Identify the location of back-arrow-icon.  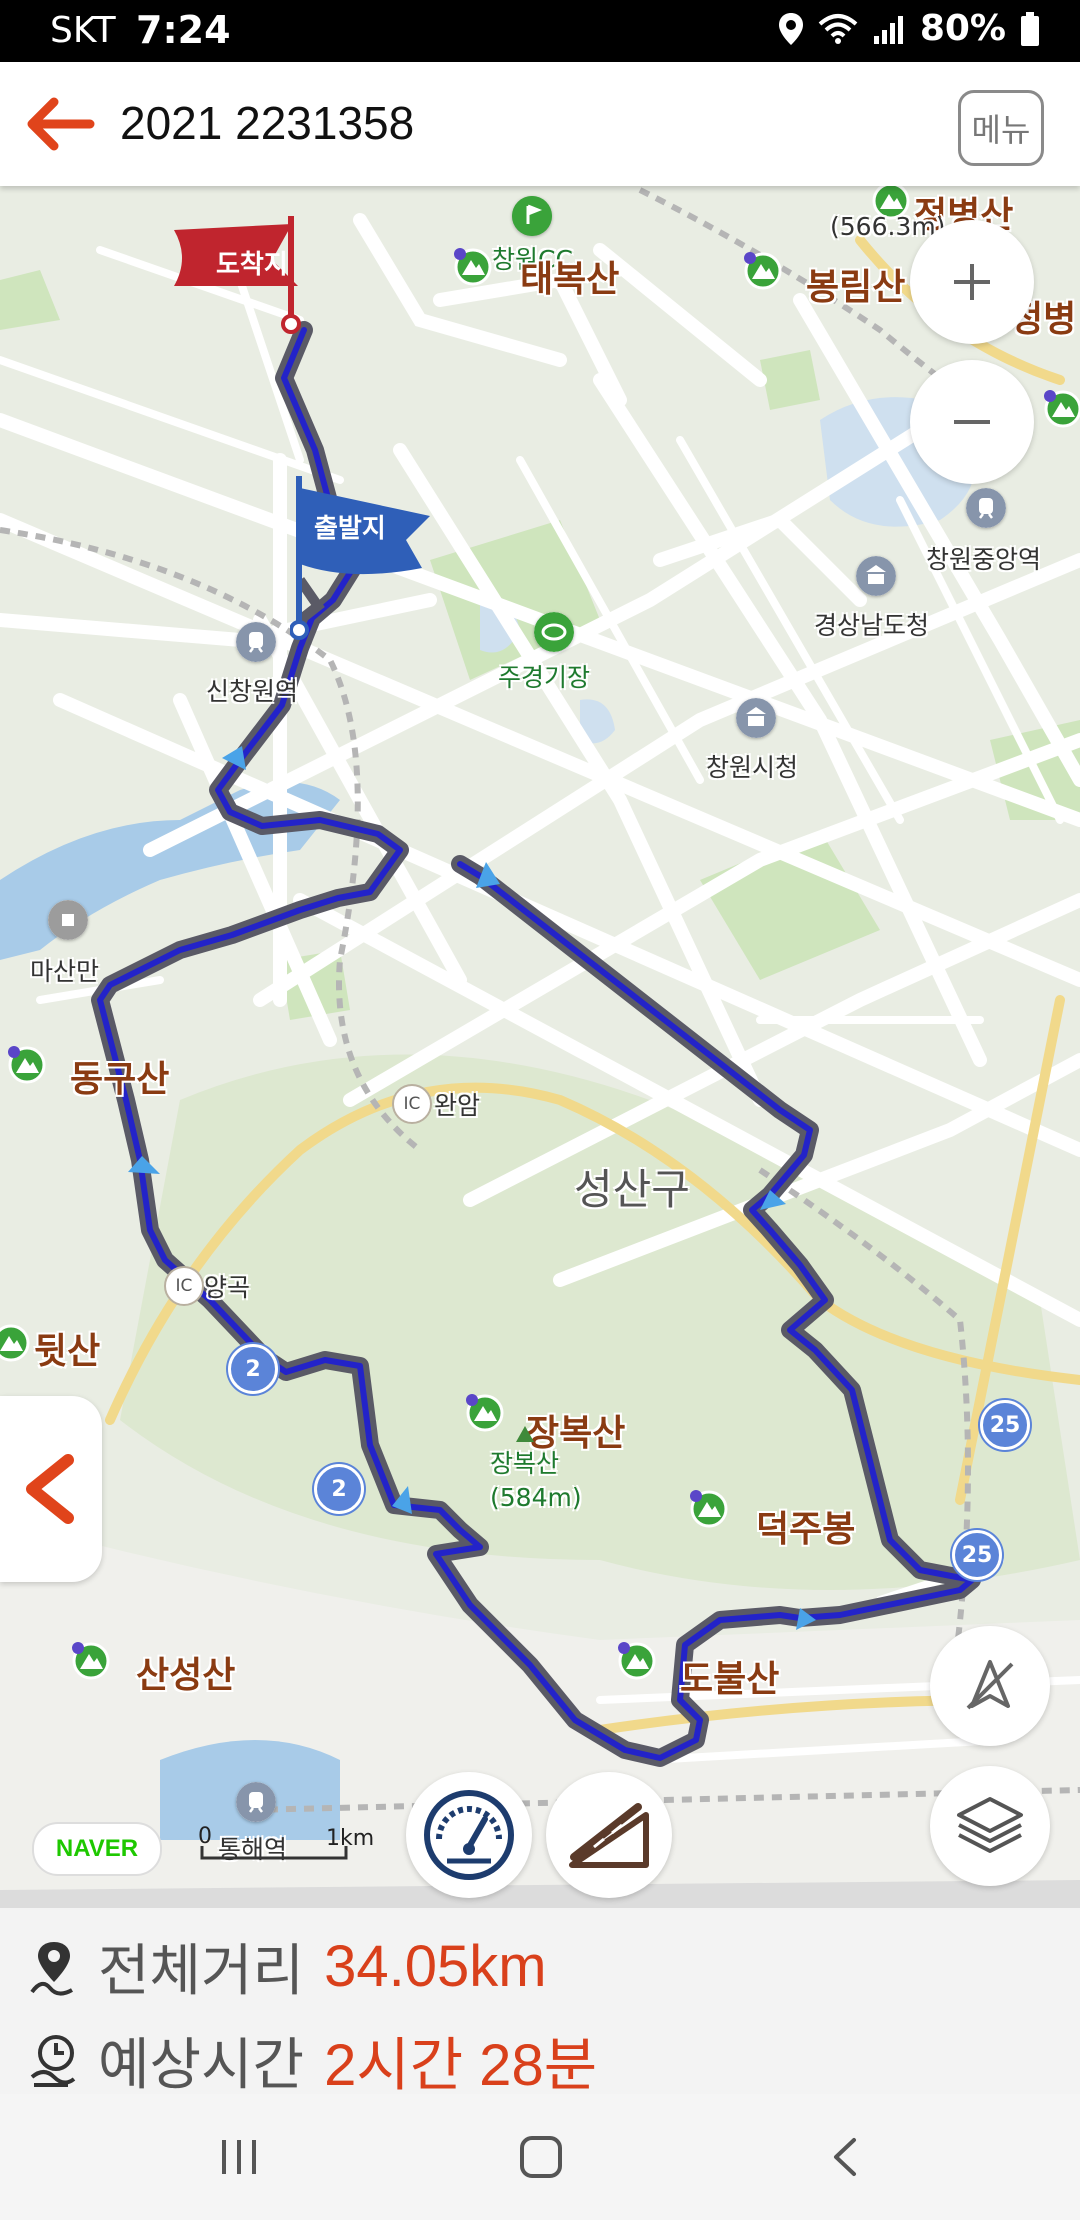
(58, 124).